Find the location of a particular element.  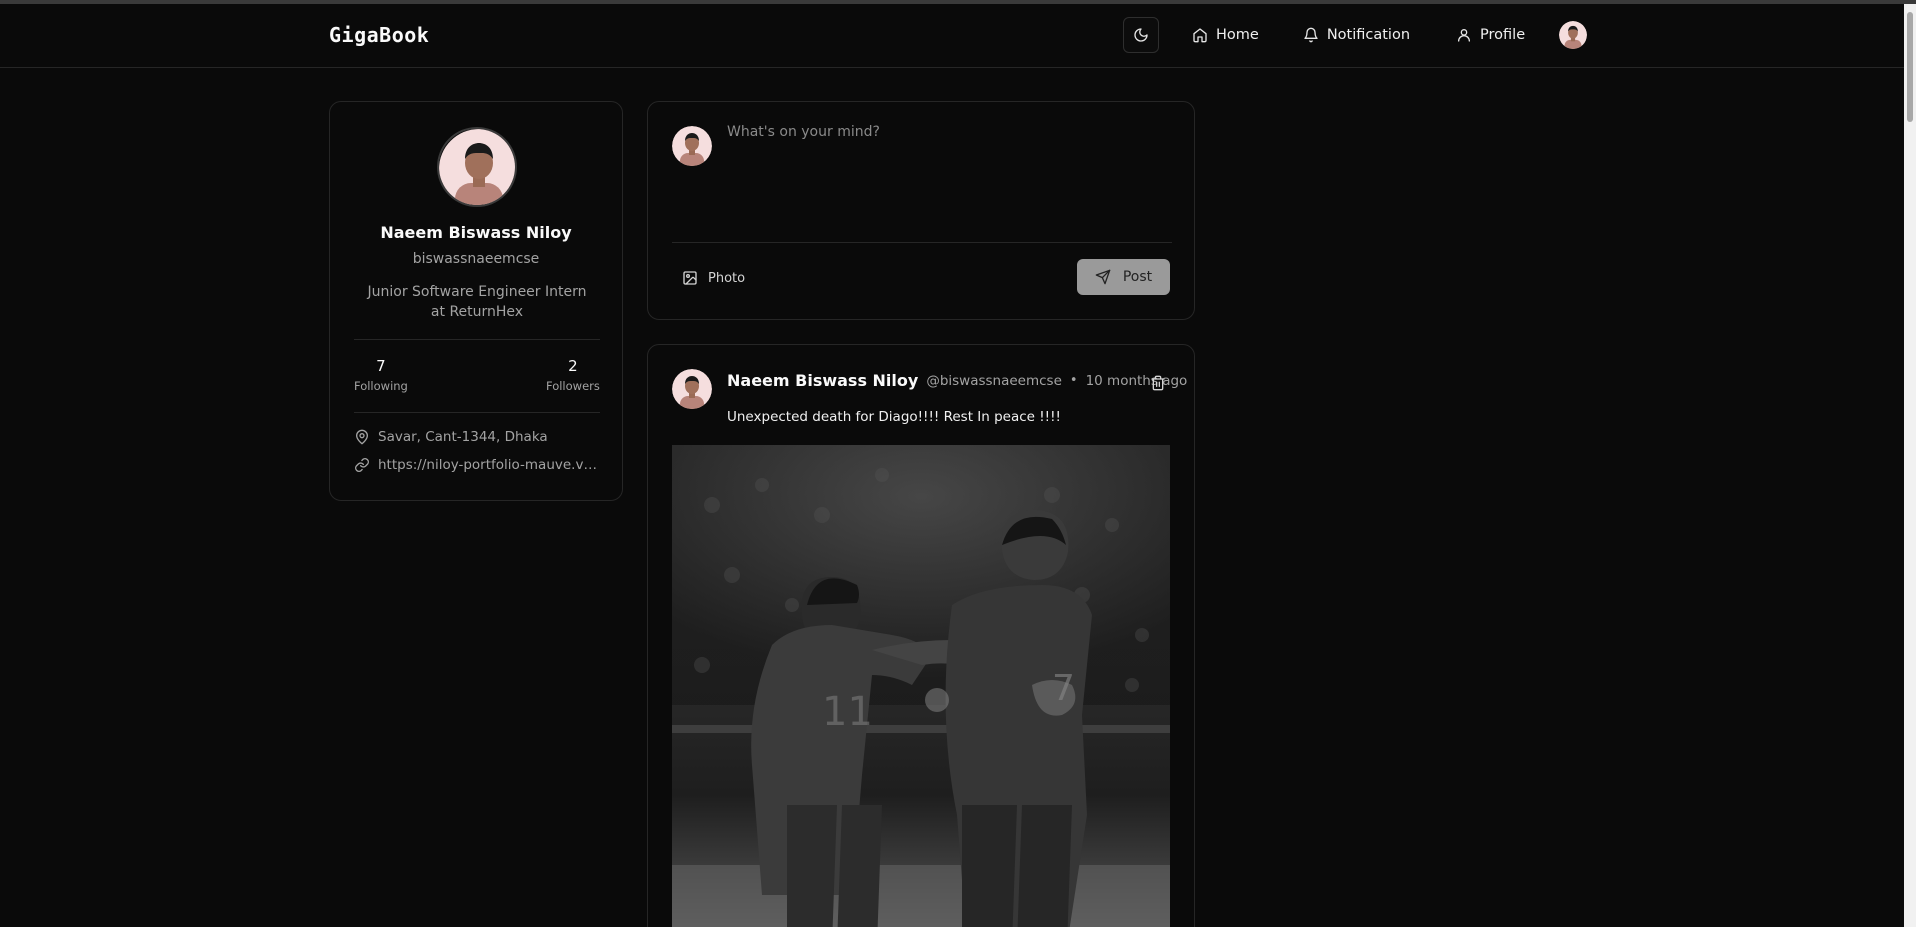

nav-home-label: Home is located at coordinates (1237, 35).